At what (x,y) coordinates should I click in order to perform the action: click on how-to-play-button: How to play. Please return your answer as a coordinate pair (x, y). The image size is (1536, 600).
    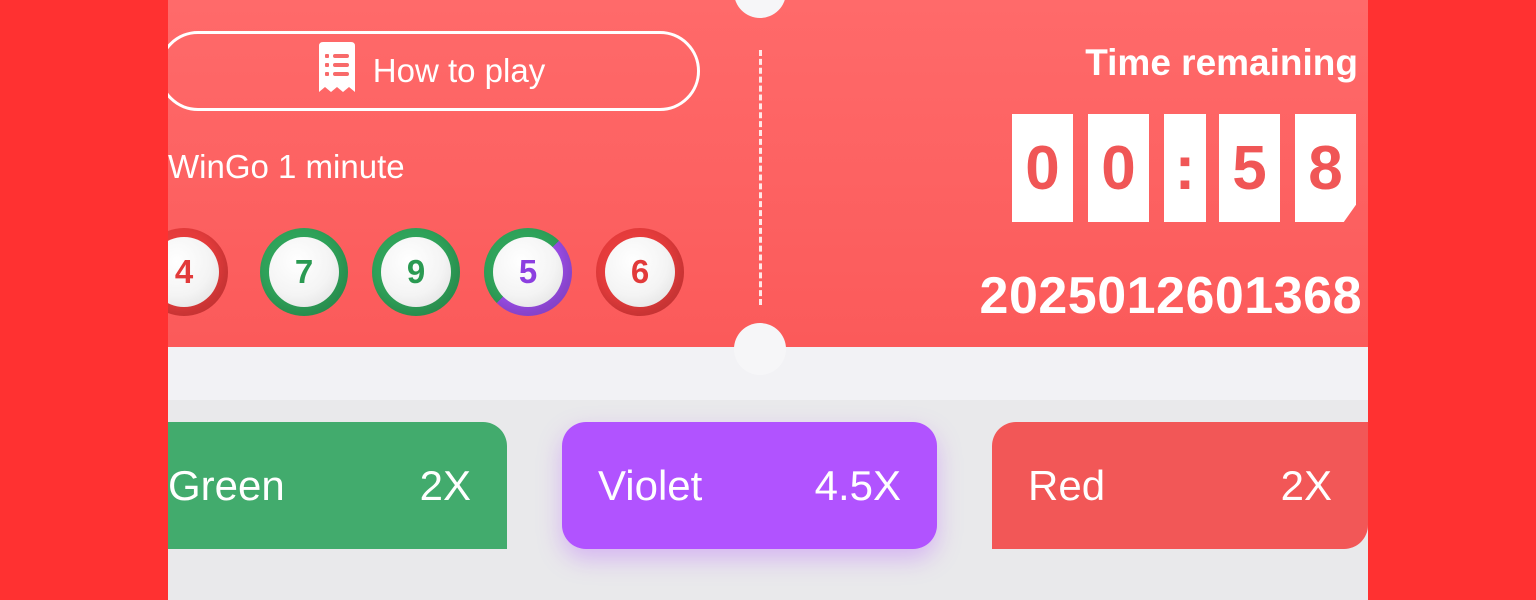
    Looking at the image, I should click on (434, 71).